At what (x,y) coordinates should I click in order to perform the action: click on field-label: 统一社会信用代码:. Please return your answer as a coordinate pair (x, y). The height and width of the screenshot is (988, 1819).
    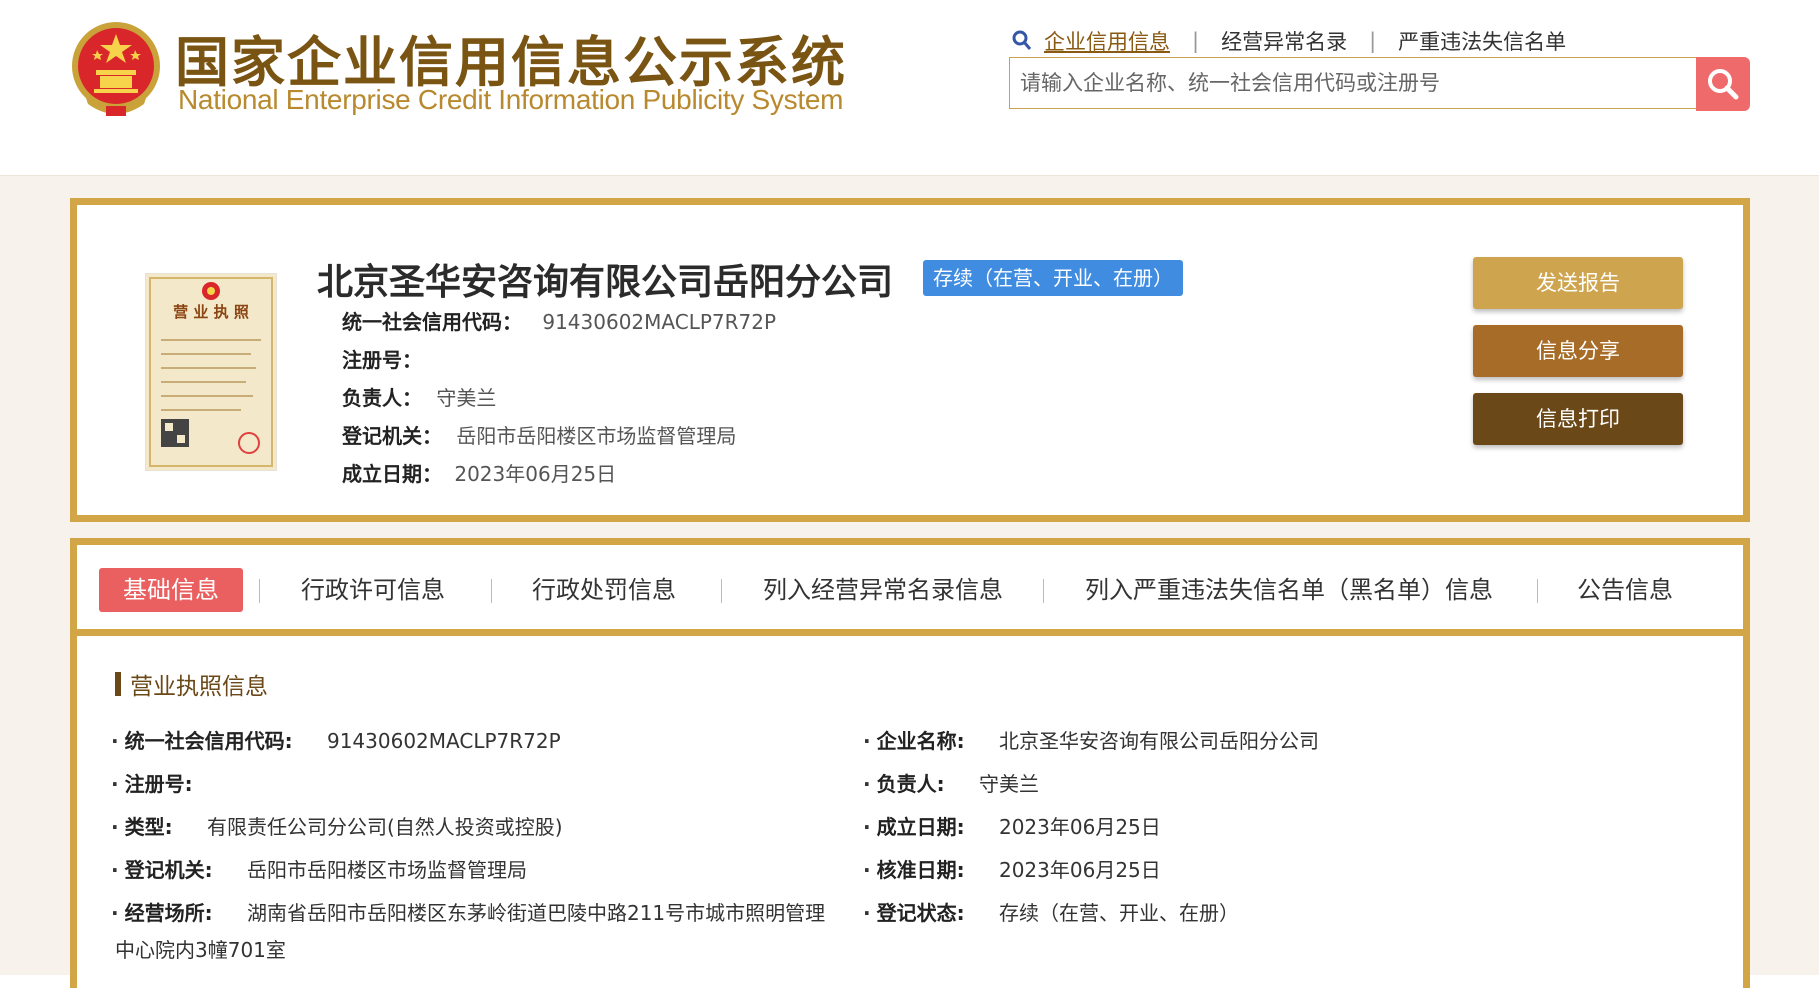
    Looking at the image, I should click on (208, 741).